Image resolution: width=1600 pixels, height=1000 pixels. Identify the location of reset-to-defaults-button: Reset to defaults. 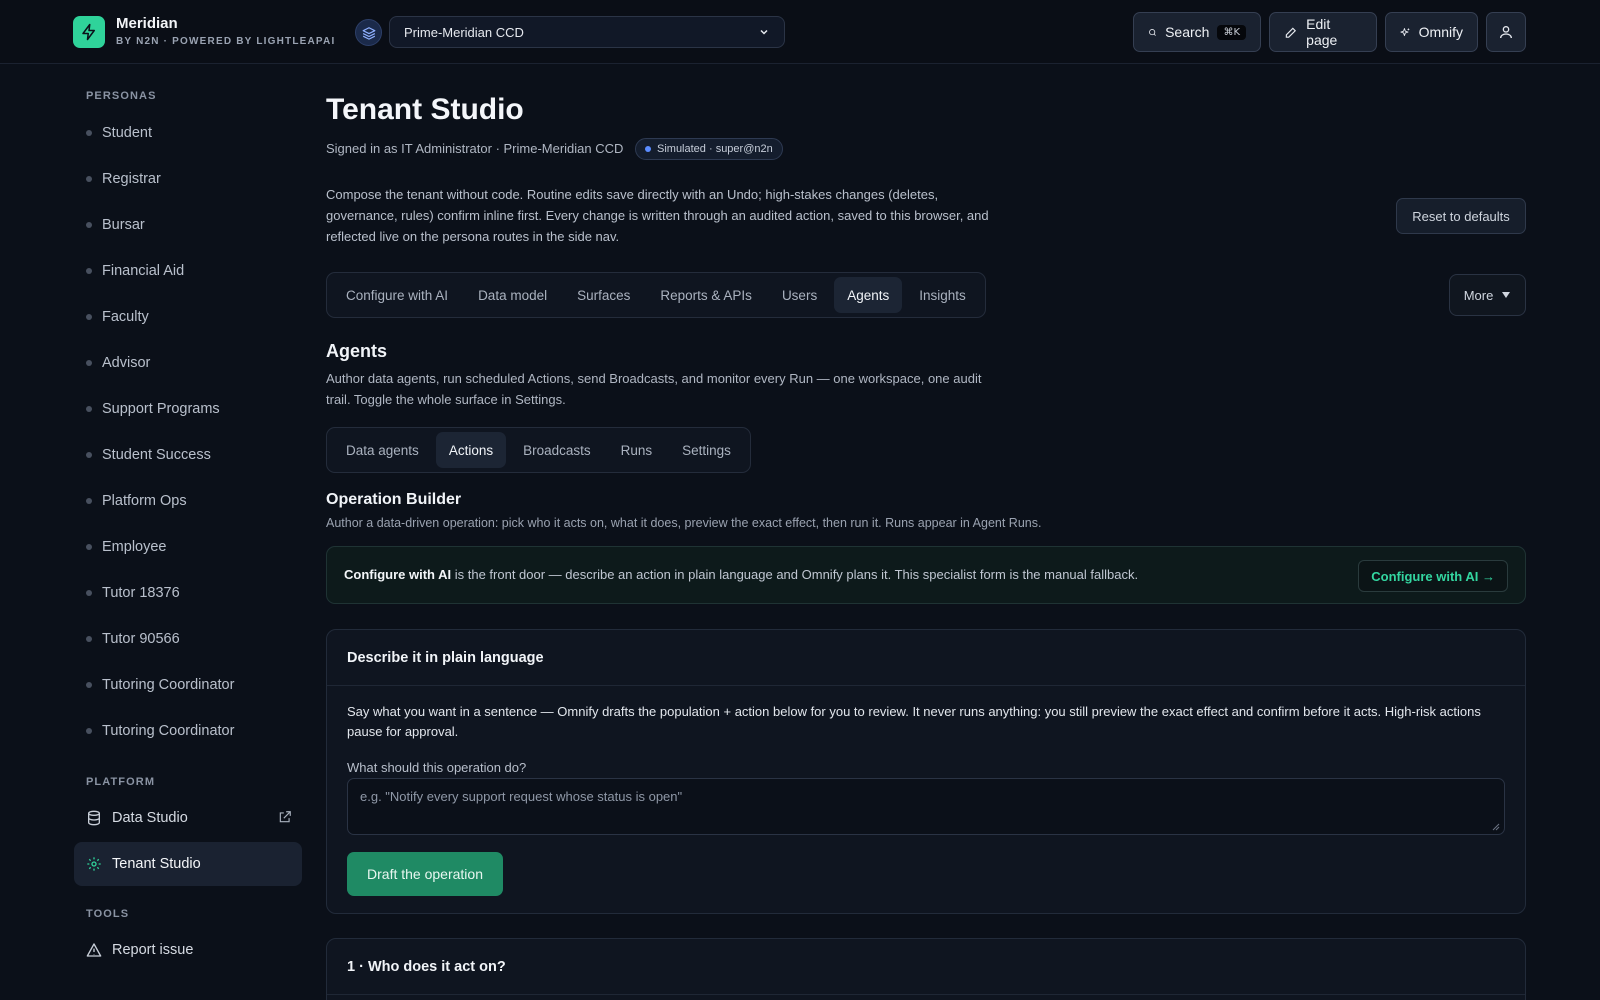
(1461, 216).